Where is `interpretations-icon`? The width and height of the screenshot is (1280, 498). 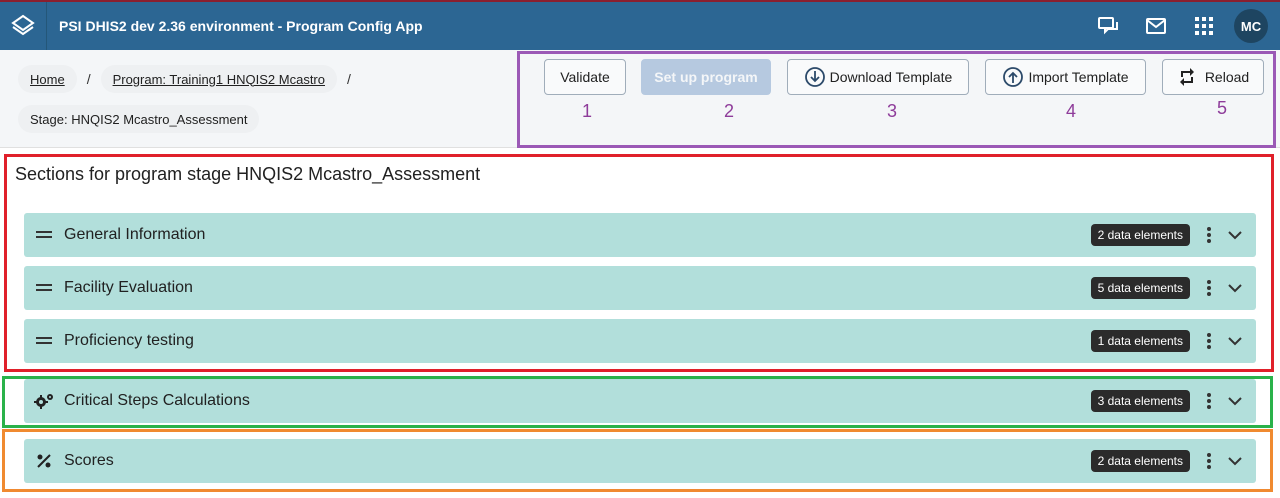 interpretations-icon is located at coordinates (1108, 26).